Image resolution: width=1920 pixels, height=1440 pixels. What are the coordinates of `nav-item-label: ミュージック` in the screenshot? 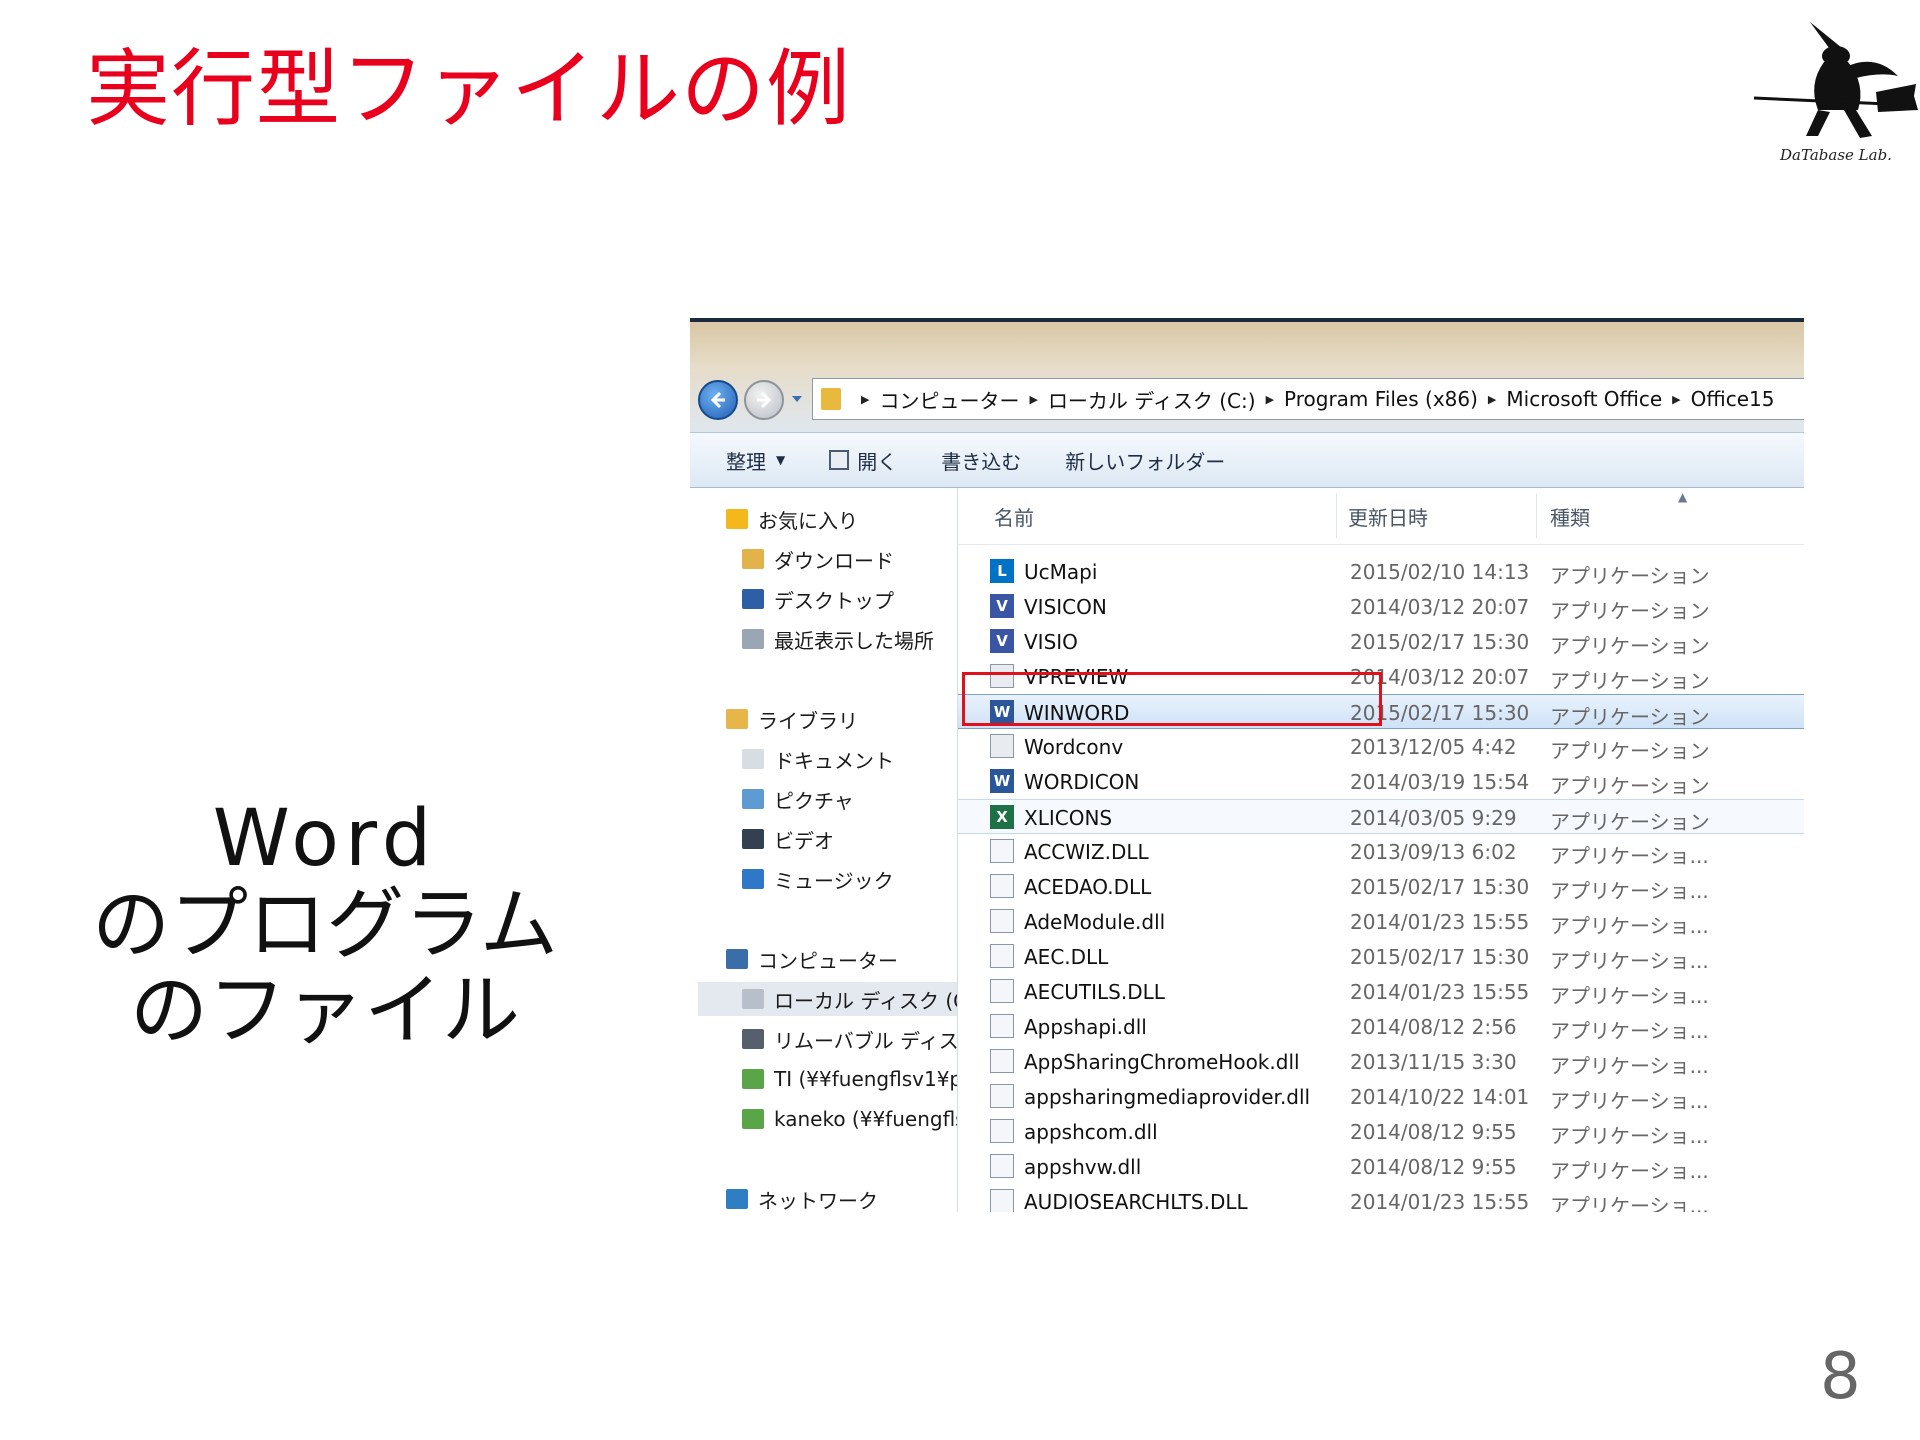 It's located at (834, 880).